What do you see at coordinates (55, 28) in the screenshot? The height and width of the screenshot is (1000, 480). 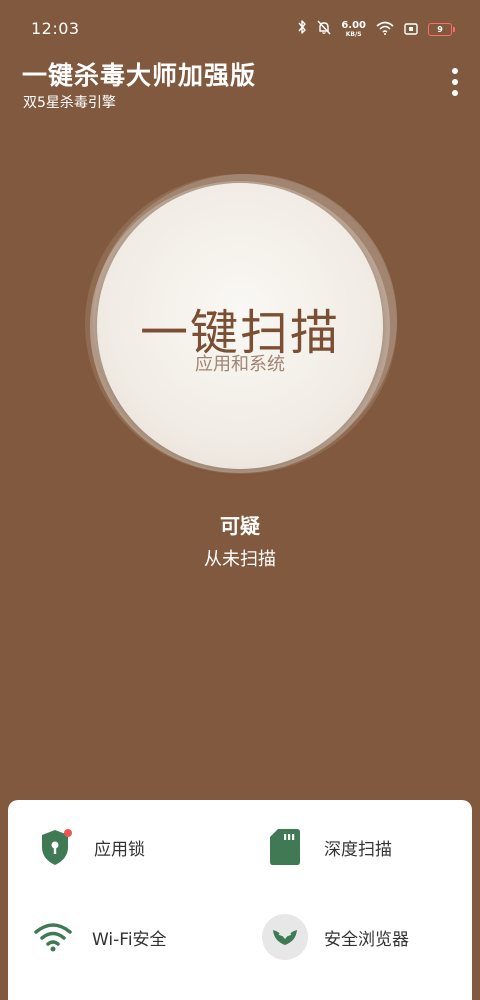 I see `status-time: 12:03` at bounding box center [55, 28].